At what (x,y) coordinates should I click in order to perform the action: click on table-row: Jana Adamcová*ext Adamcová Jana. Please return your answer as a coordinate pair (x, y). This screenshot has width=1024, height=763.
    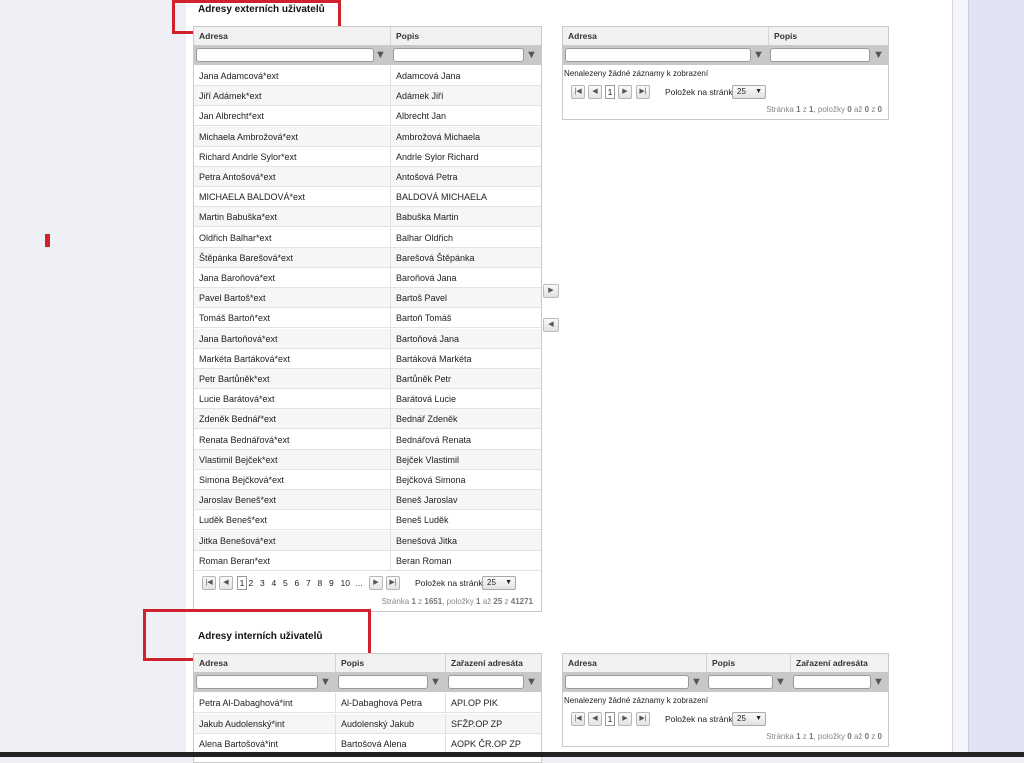
    Looking at the image, I should click on (367, 76).